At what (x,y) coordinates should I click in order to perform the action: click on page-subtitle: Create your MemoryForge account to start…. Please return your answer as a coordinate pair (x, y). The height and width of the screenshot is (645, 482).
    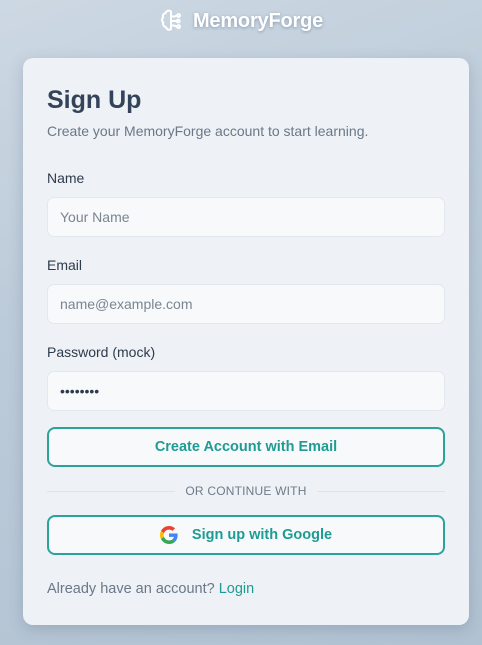
    Looking at the image, I should click on (208, 131).